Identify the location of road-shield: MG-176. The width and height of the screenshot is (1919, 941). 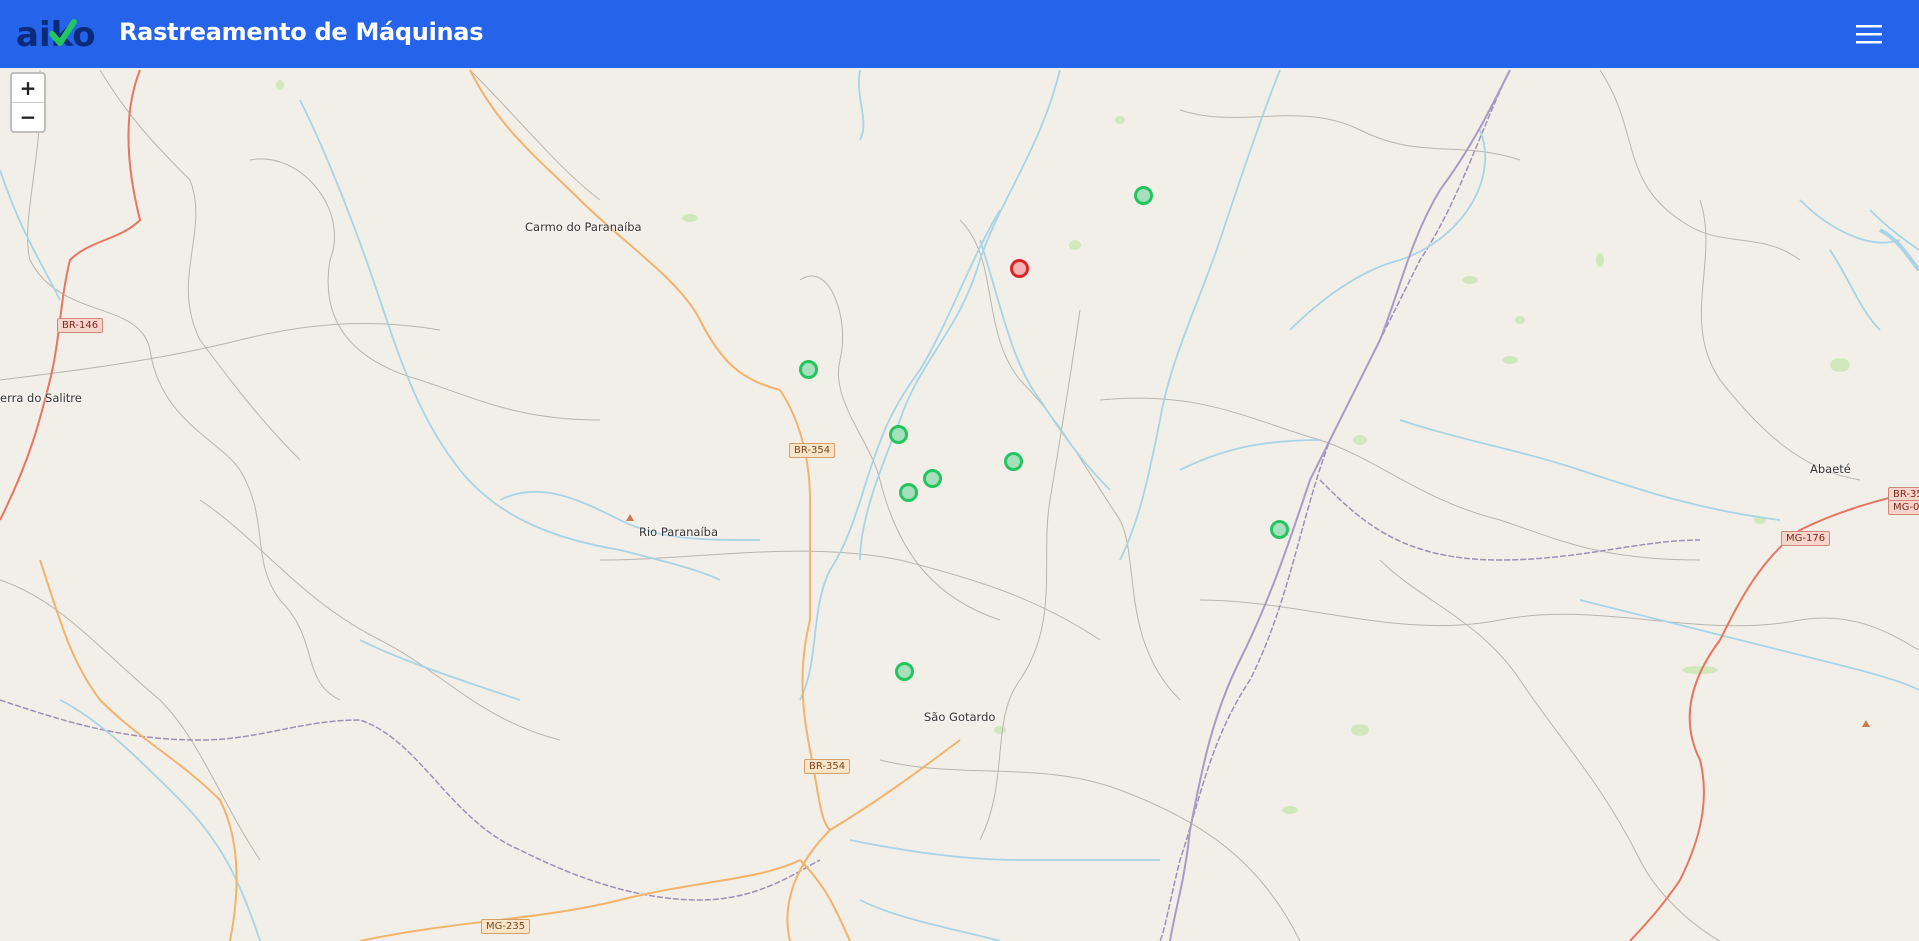
(1806, 538).